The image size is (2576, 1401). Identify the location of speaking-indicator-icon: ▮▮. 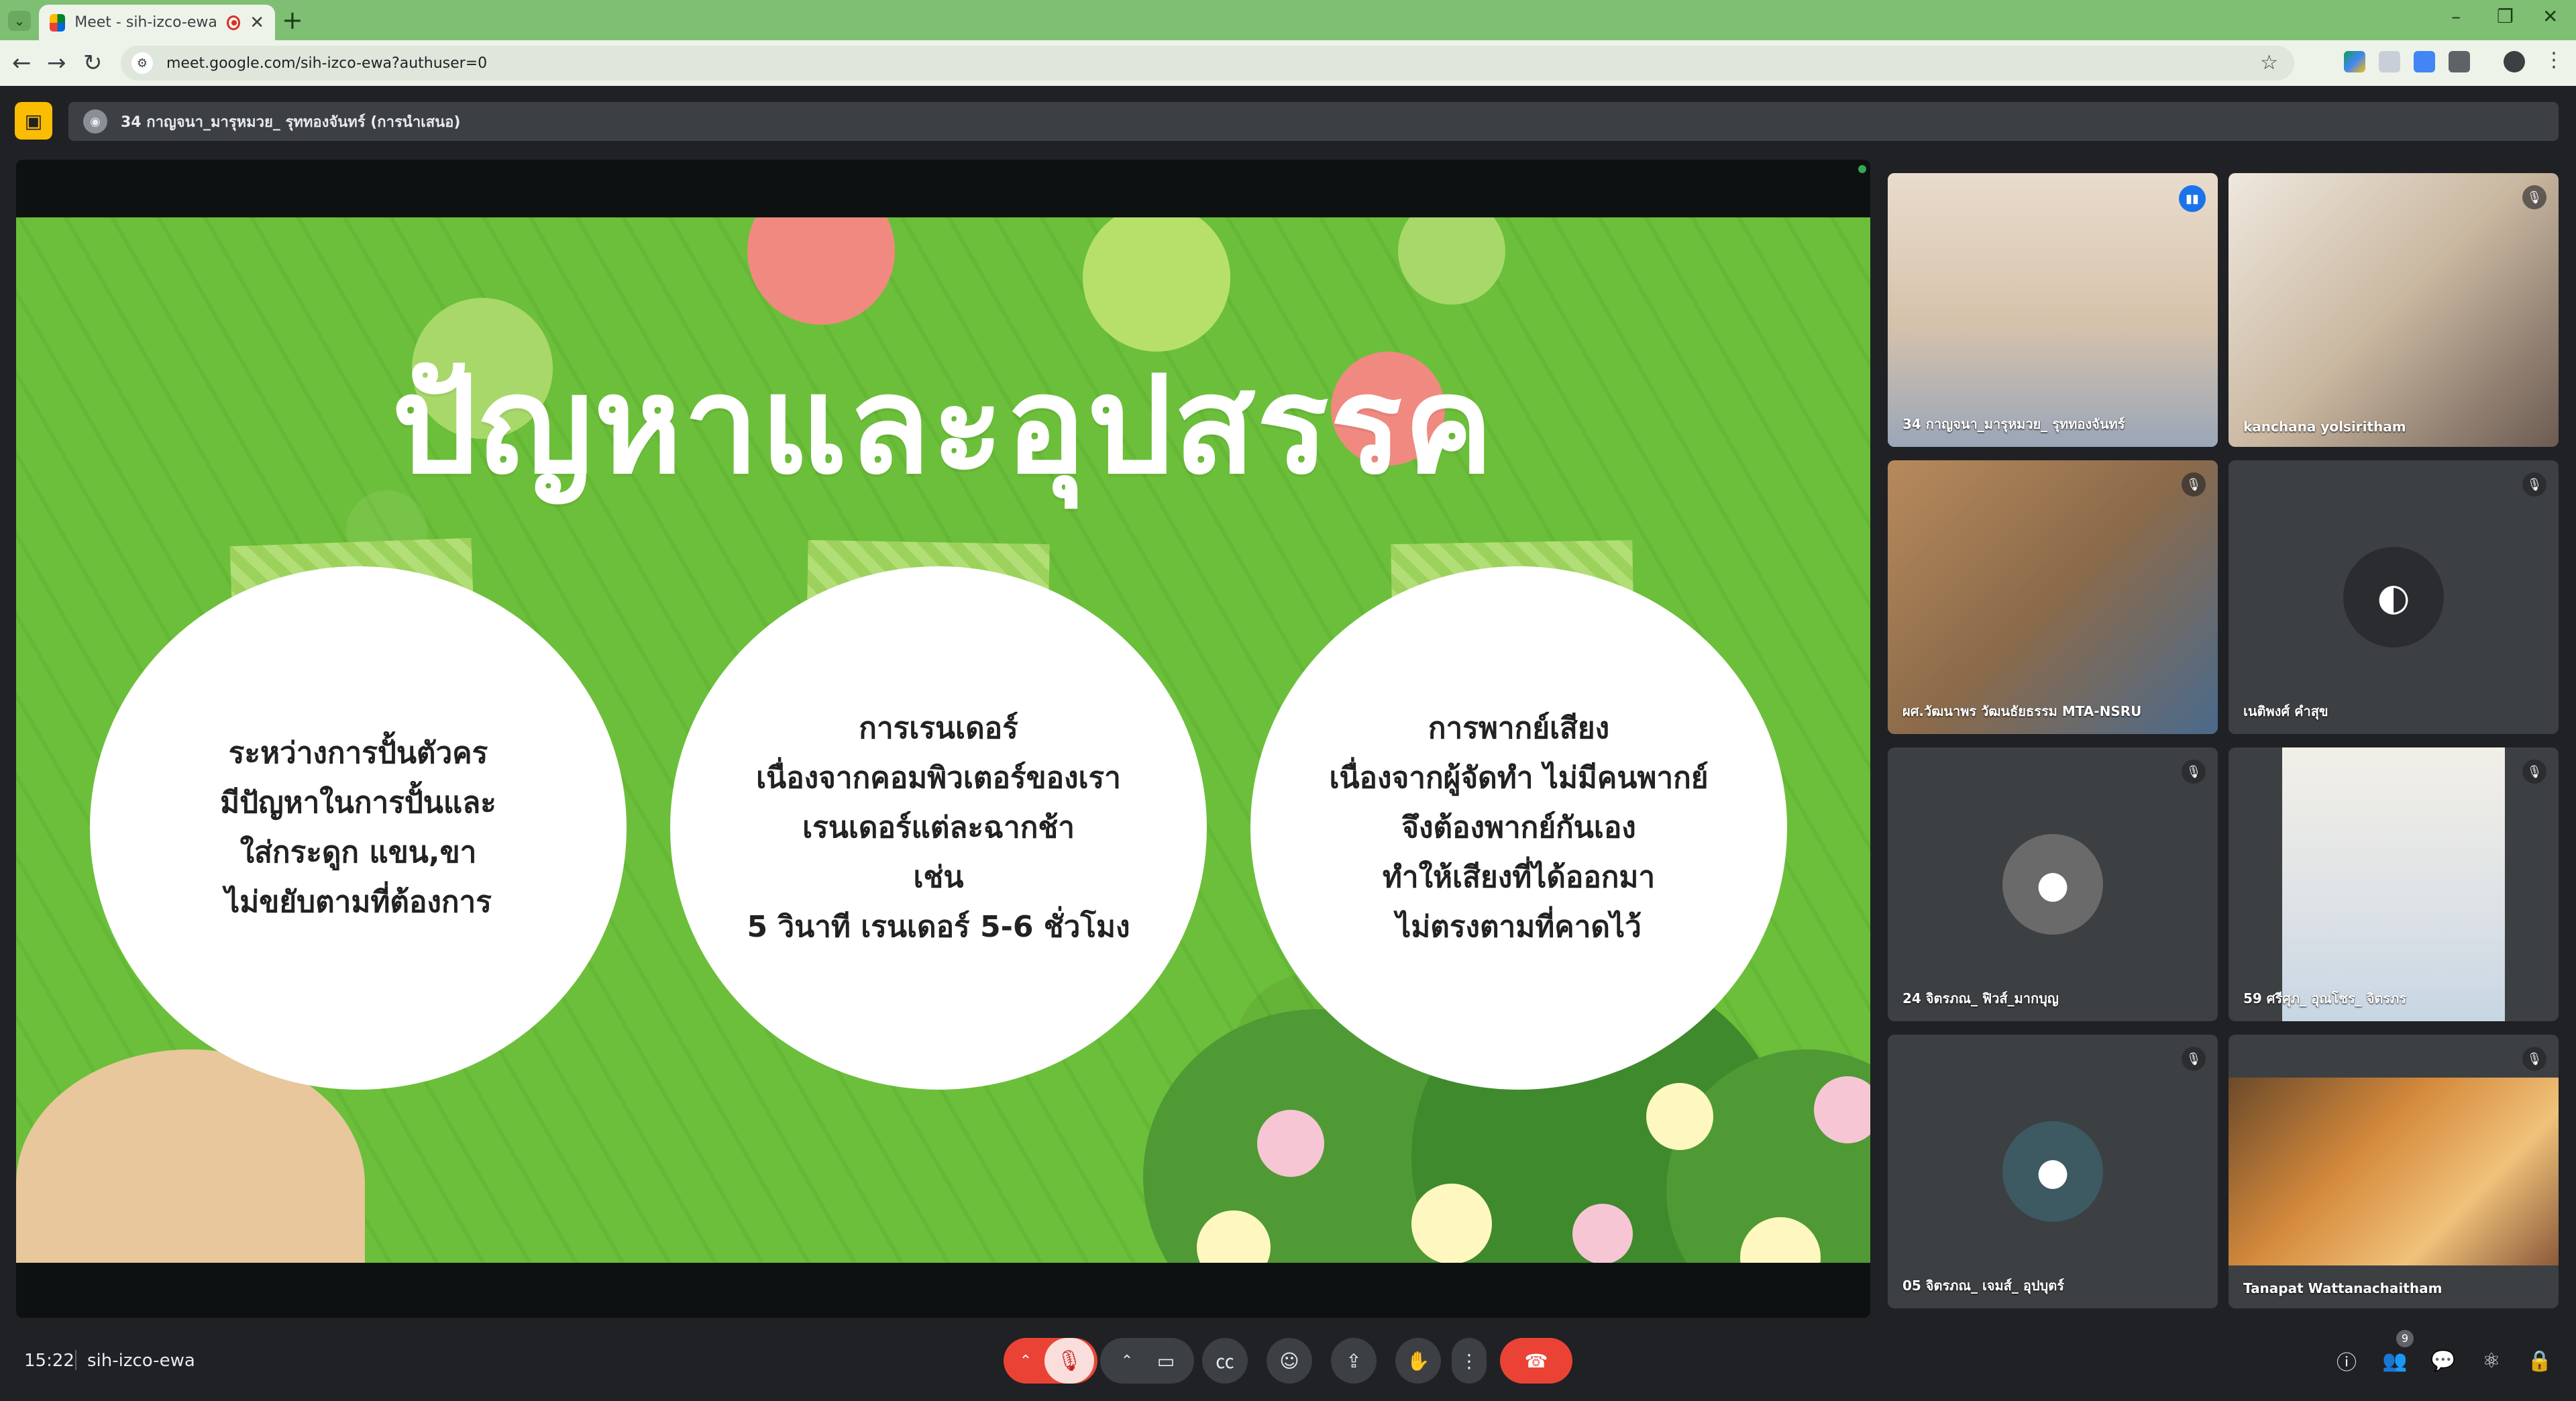
(2192, 198).